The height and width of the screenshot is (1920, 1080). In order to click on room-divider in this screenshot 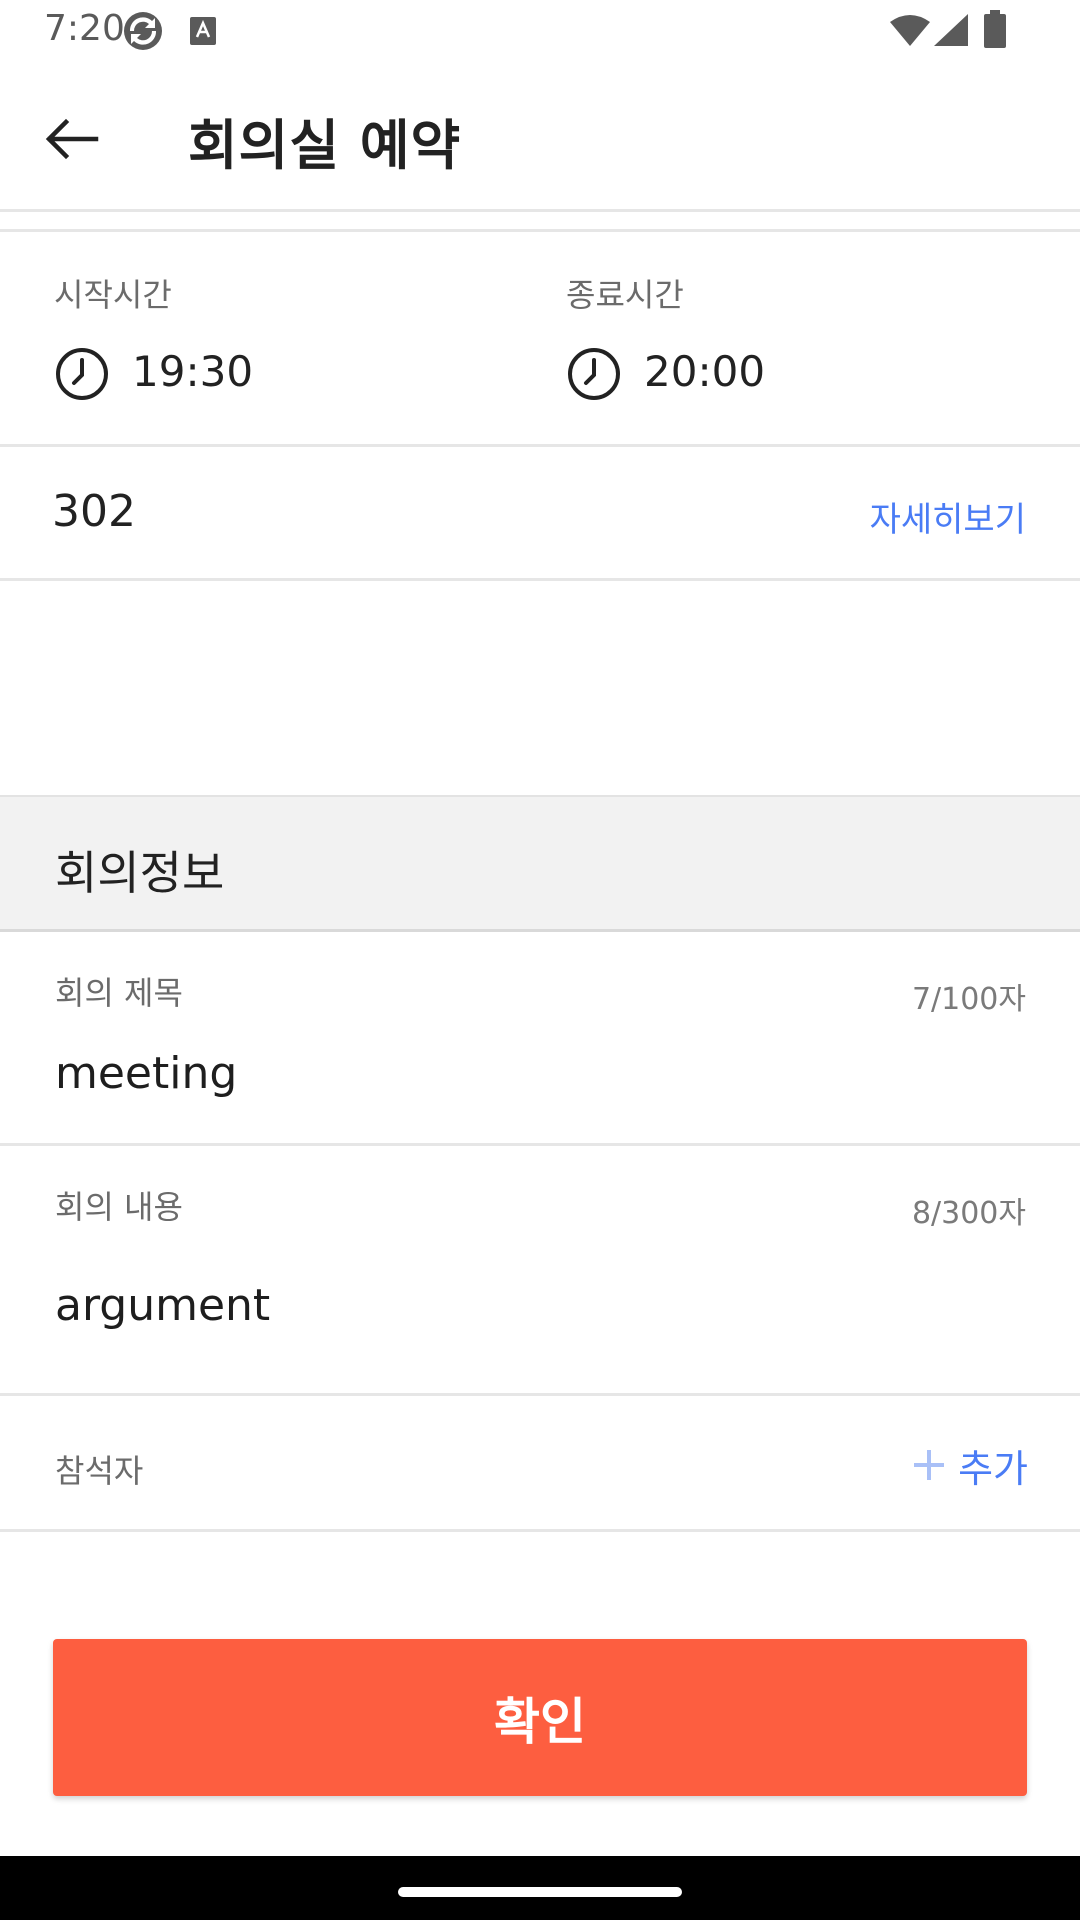, I will do `click(540, 579)`.